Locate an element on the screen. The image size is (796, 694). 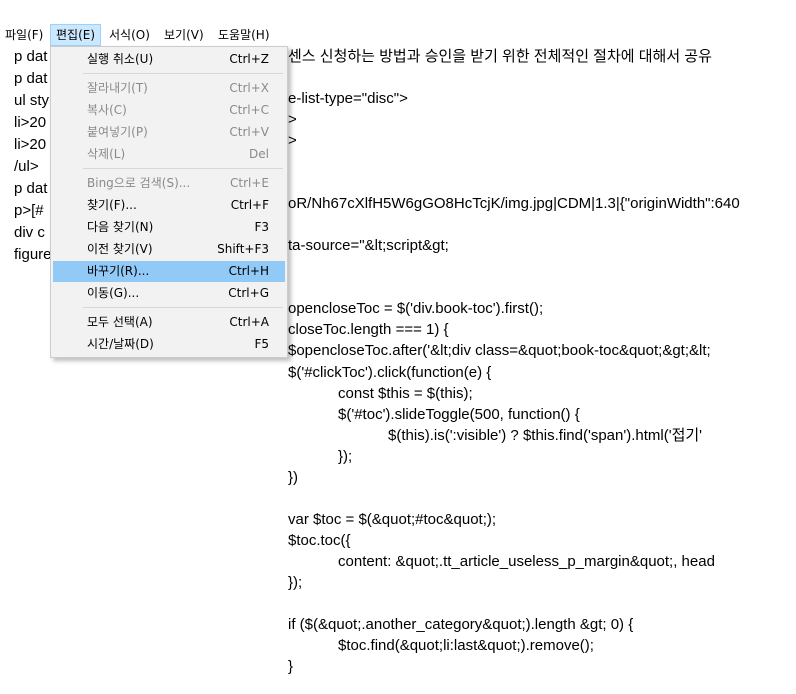
menu-item-label: 잘라내기(T) is located at coordinates (117, 88).